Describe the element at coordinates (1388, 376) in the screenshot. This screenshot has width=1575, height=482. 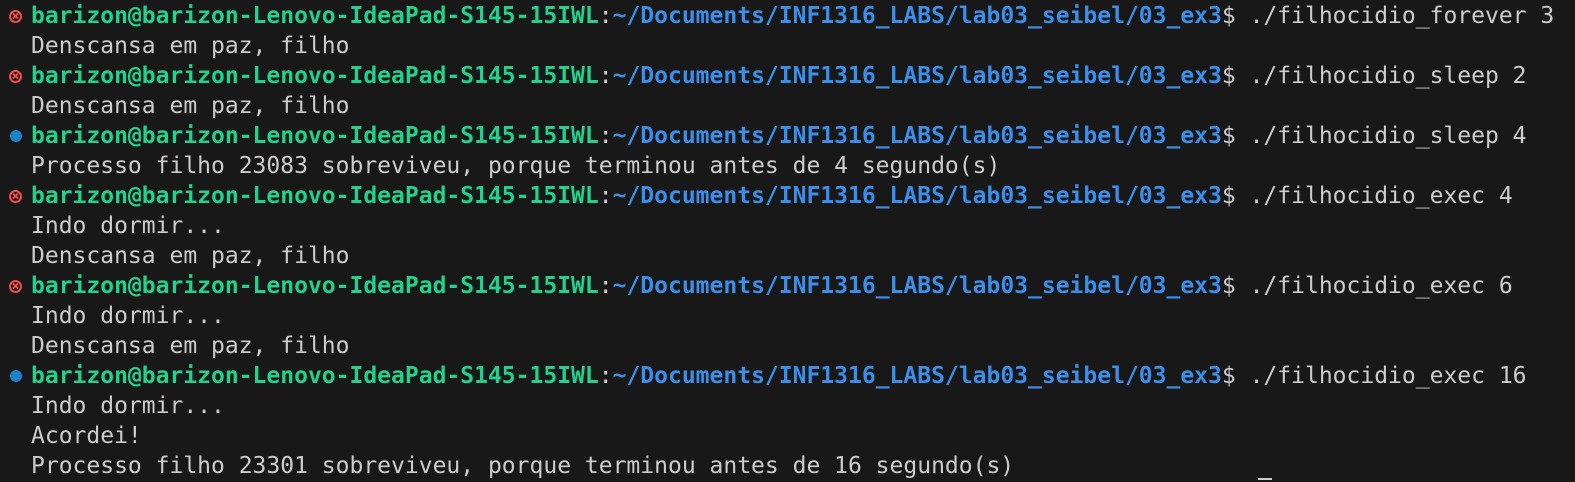
I see `command-text: ./filhocidio_exec 16` at that location.